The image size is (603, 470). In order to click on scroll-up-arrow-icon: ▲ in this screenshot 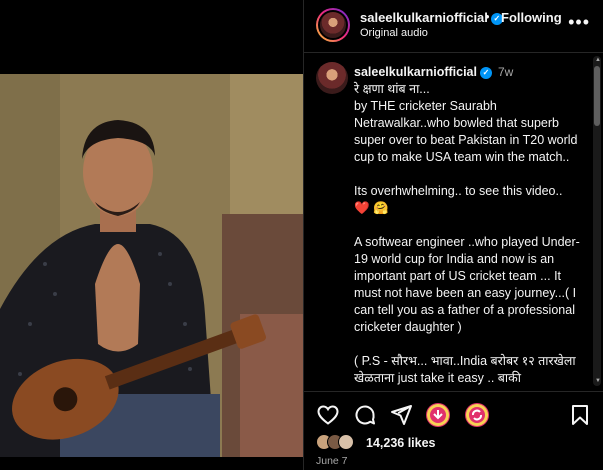, I will do `click(598, 60)`.